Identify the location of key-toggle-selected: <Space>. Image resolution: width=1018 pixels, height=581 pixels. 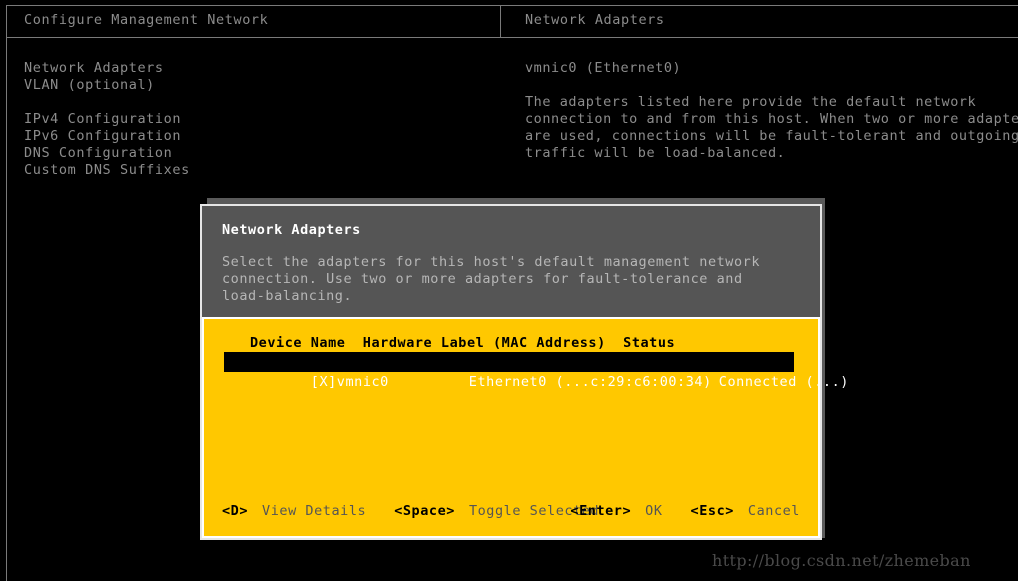
(424, 511).